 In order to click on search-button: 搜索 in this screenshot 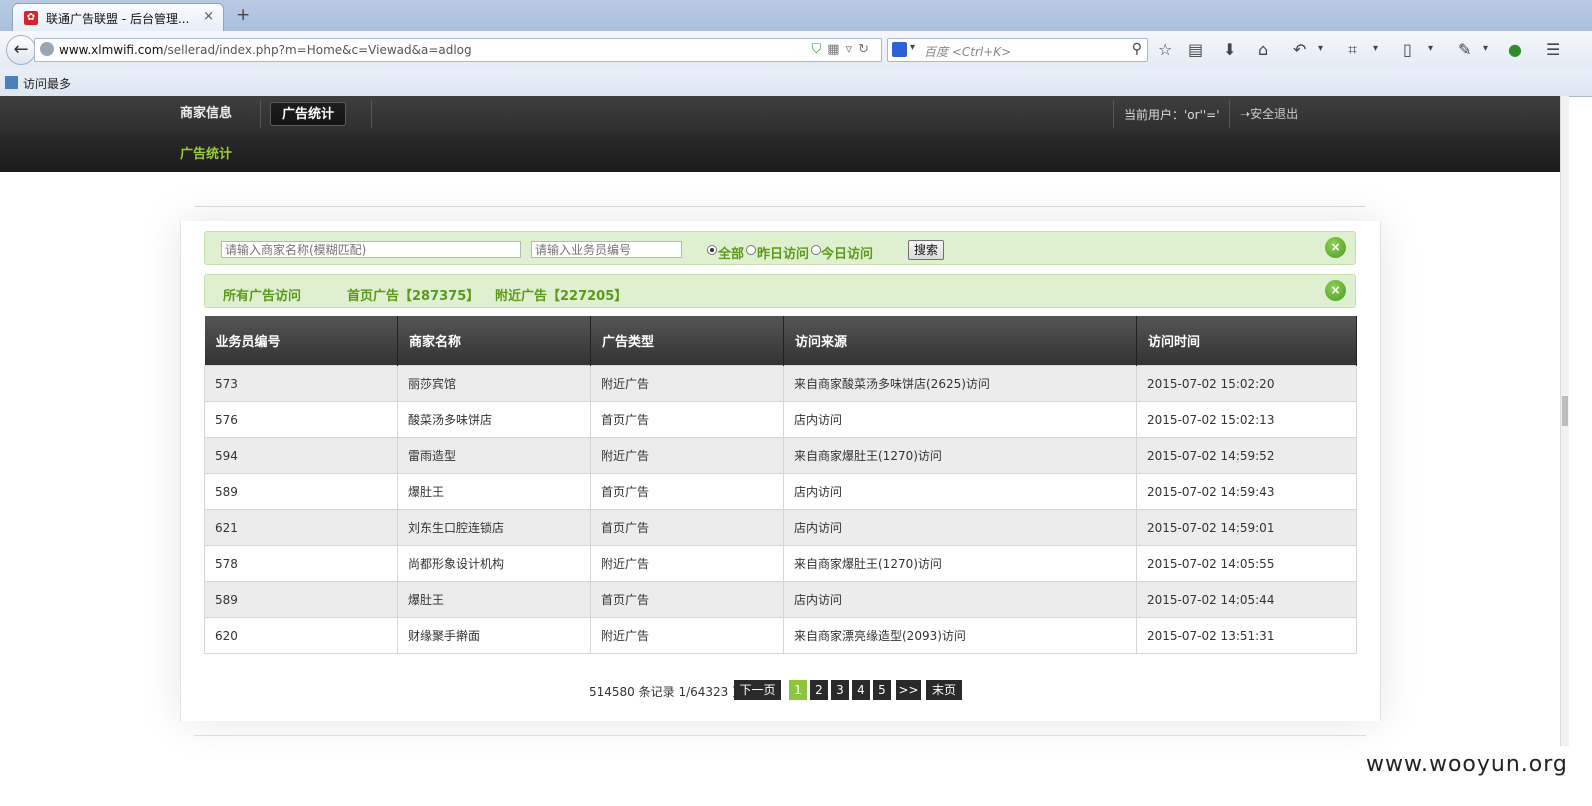, I will do `click(926, 250)`.